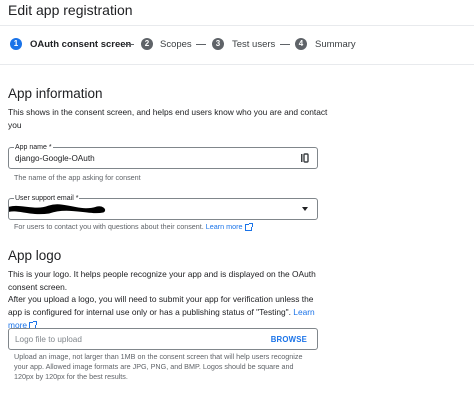 The image size is (474, 410). What do you see at coordinates (253, 44) in the screenshot?
I see `step-test-users: Test users` at bounding box center [253, 44].